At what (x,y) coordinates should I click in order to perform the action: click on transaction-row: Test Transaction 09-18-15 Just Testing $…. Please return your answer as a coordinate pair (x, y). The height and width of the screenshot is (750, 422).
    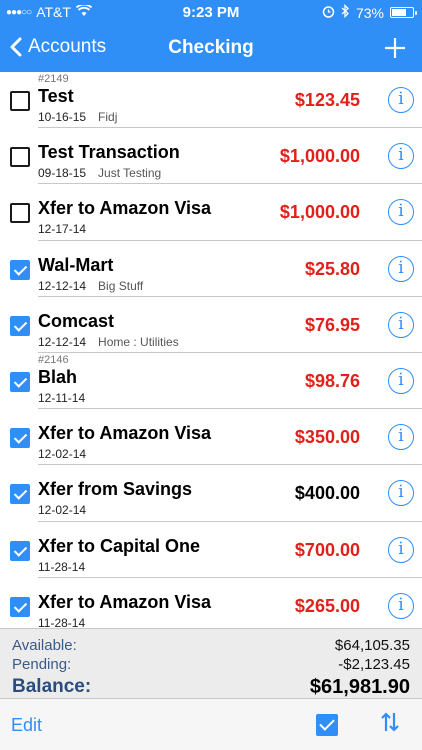
    Looking at the image, I should click on (211, 156).